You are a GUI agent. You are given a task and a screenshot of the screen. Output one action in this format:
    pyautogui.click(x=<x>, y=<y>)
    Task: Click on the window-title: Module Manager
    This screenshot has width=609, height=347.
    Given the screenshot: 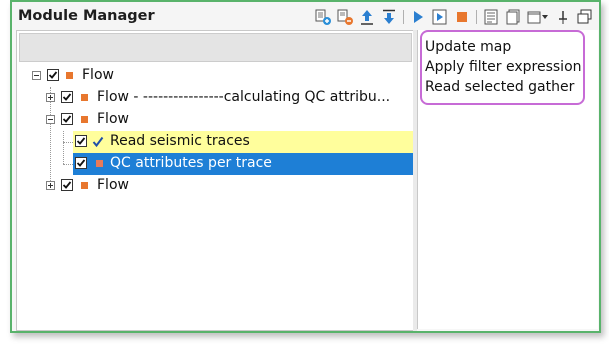 What is the action you would take?
    pyautogui.click(x=86, y=16)
    